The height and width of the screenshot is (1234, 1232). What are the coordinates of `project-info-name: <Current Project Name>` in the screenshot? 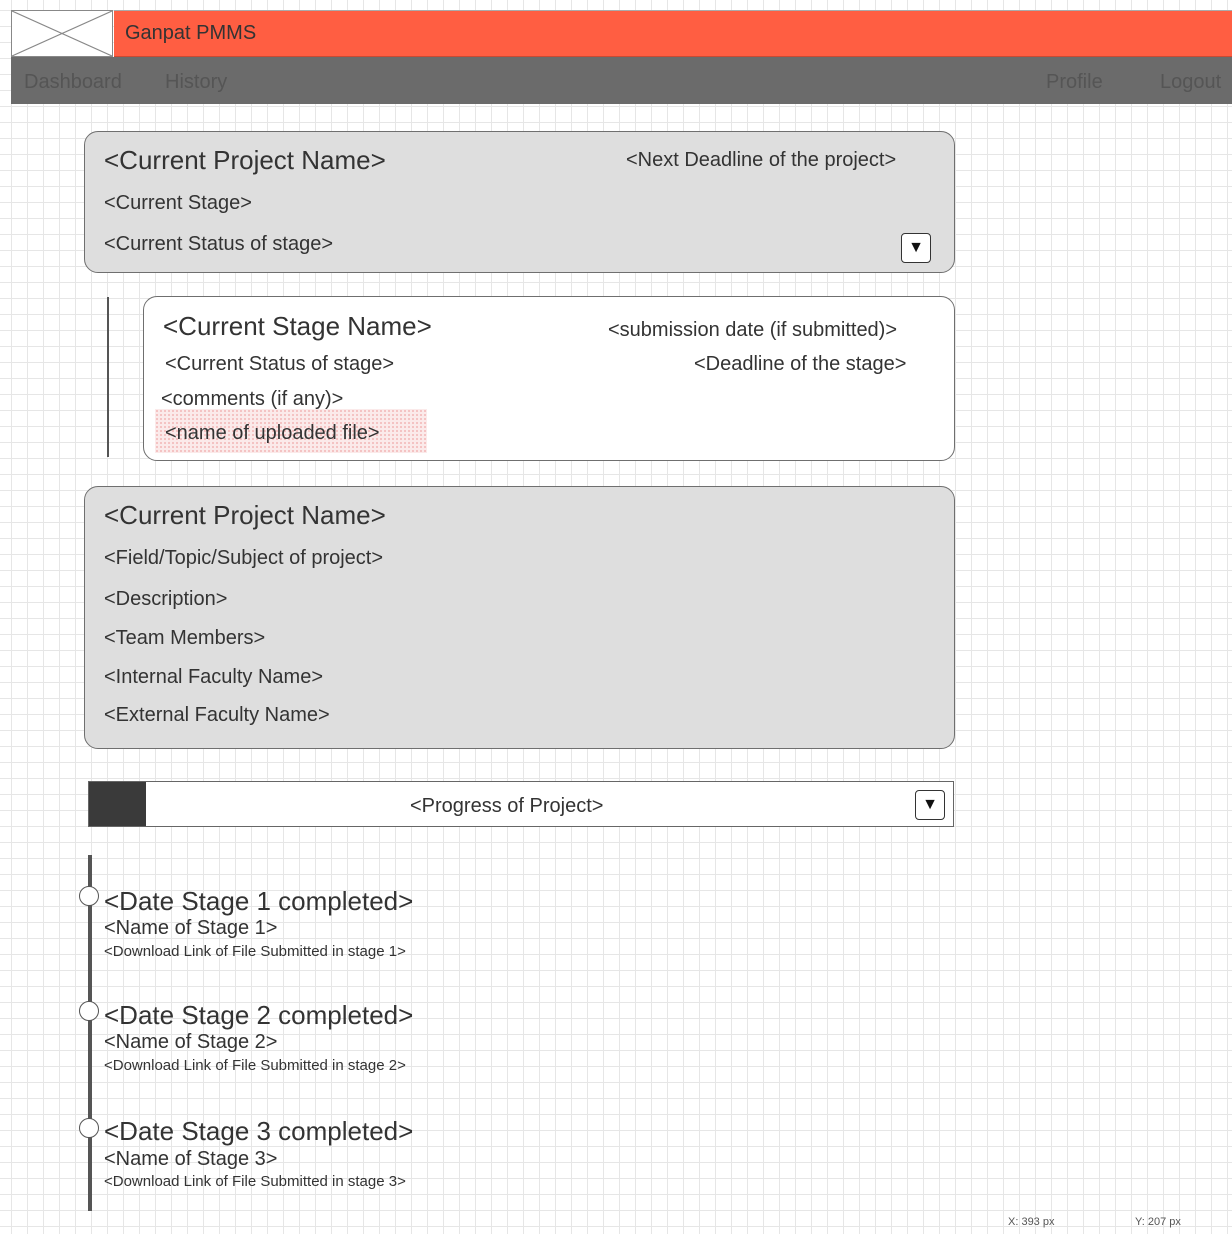 It's located at (245, 515).